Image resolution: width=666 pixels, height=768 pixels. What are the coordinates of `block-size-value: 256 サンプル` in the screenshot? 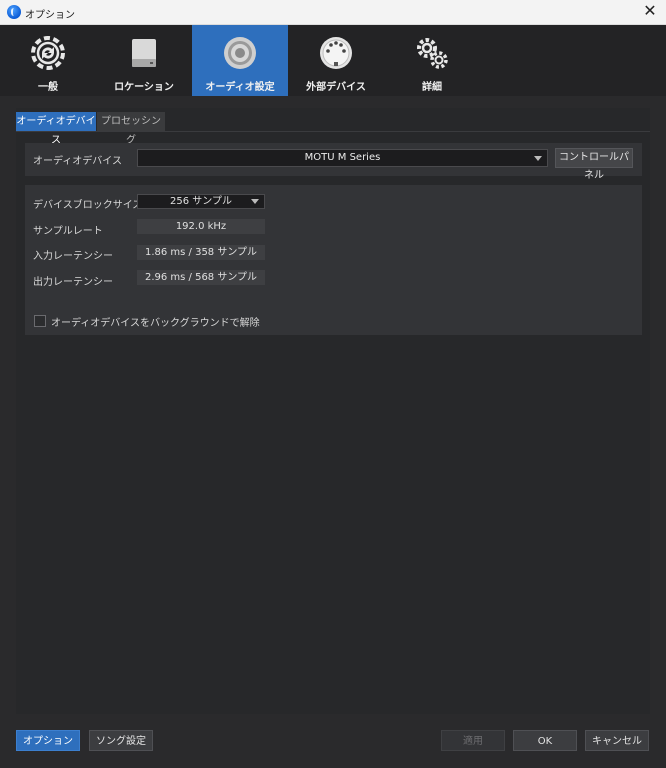 It's located at (201, 201).